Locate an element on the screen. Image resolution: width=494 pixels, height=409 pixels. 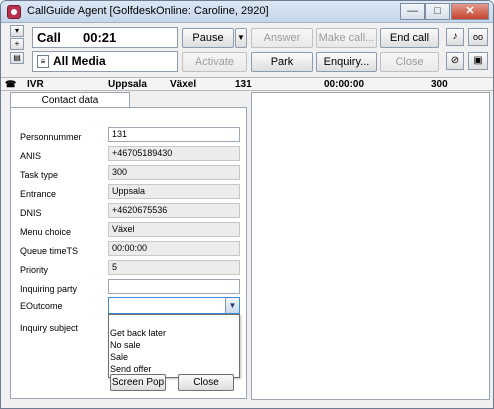
entrance-field: Uppsala is located at coordinates (174, 191).